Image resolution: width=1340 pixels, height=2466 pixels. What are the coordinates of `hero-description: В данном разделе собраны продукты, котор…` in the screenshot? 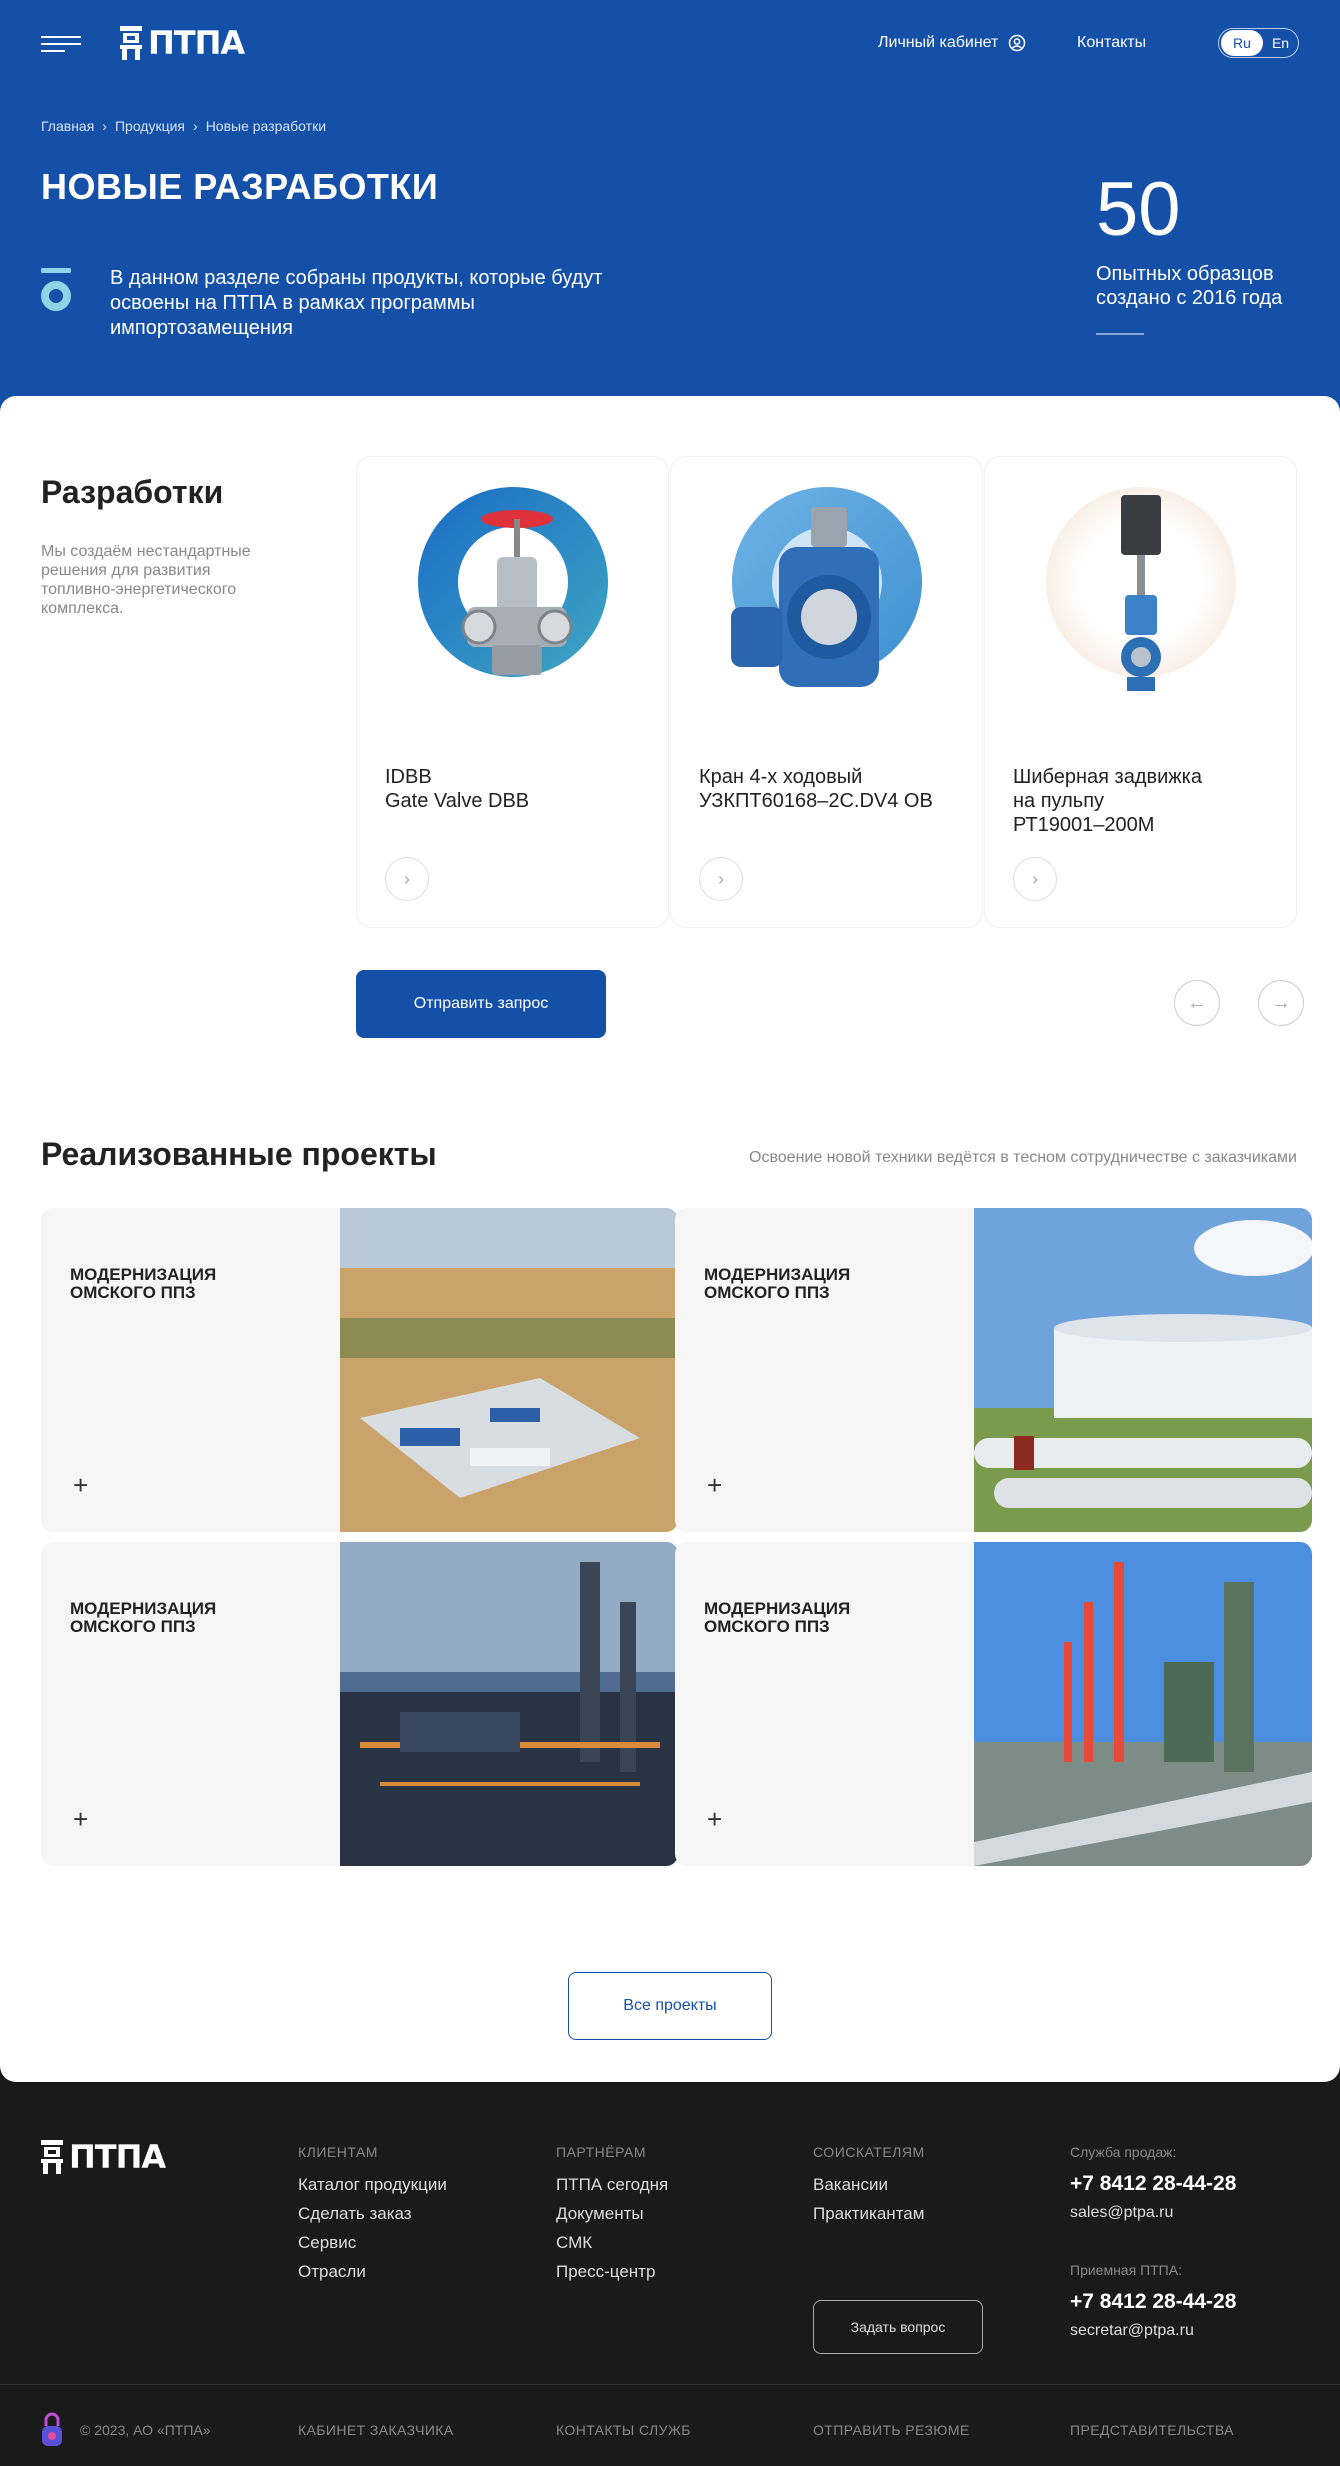 It's located at (356, 303).